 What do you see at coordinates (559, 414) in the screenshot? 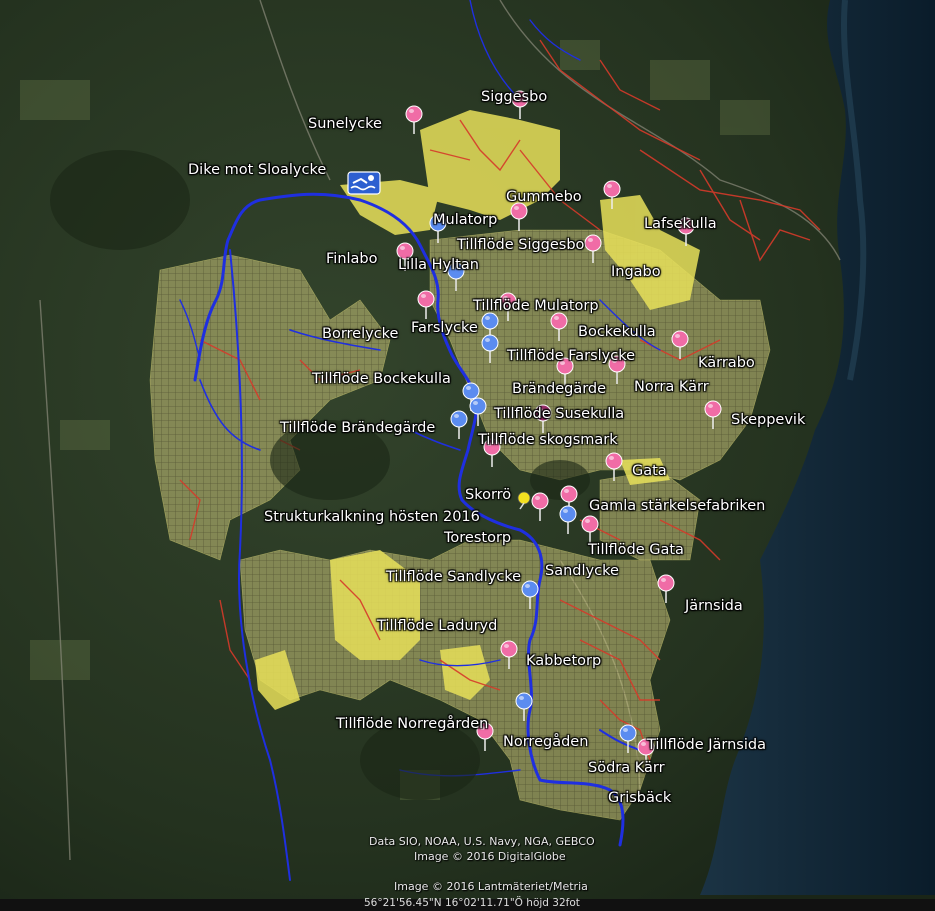
I see `place-label-tf-susekulla: Tillflöde Susekulla` at bounding box center [559, 414].